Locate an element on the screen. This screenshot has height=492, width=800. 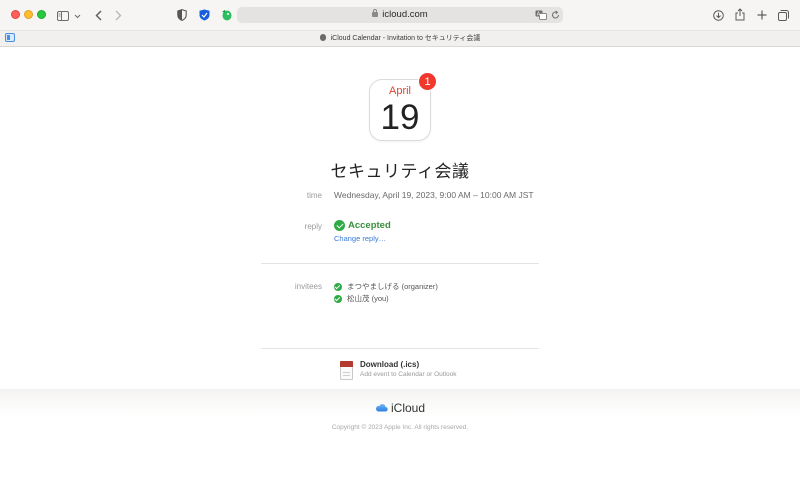
svg-text: A is located at coordinates (539, 15).